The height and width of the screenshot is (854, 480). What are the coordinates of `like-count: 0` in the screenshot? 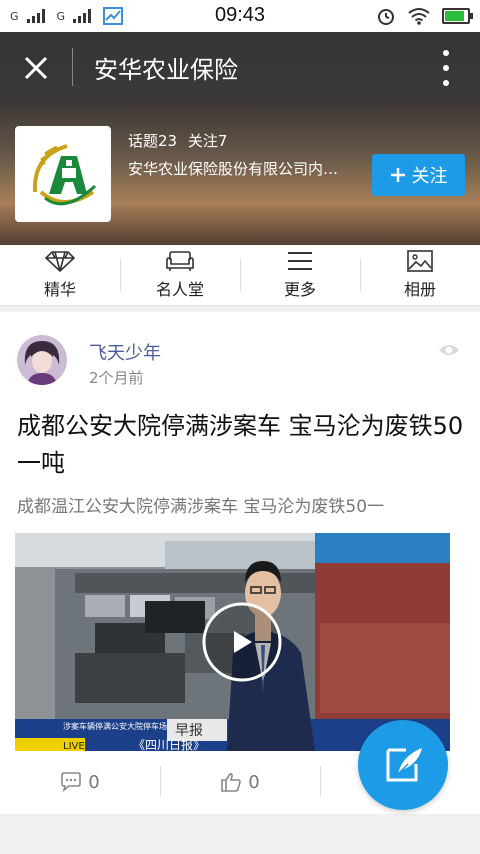 It's located at (254, 782).